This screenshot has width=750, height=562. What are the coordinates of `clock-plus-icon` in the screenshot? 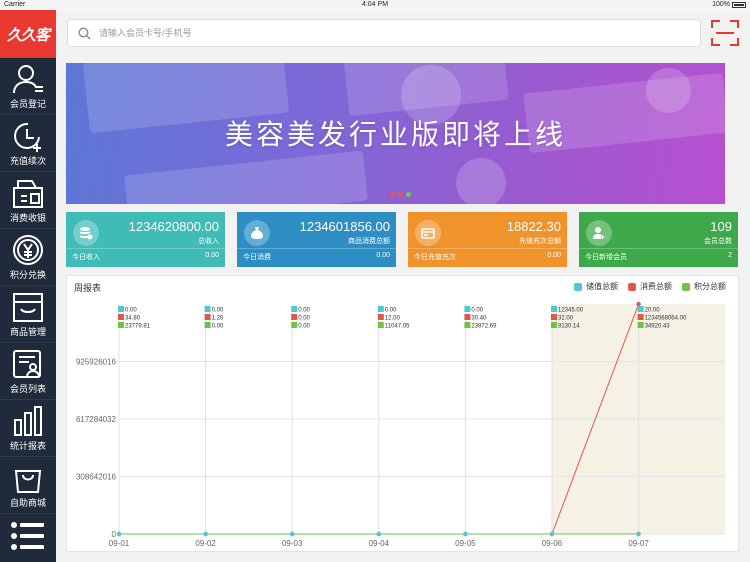 It's located at (27, 137).